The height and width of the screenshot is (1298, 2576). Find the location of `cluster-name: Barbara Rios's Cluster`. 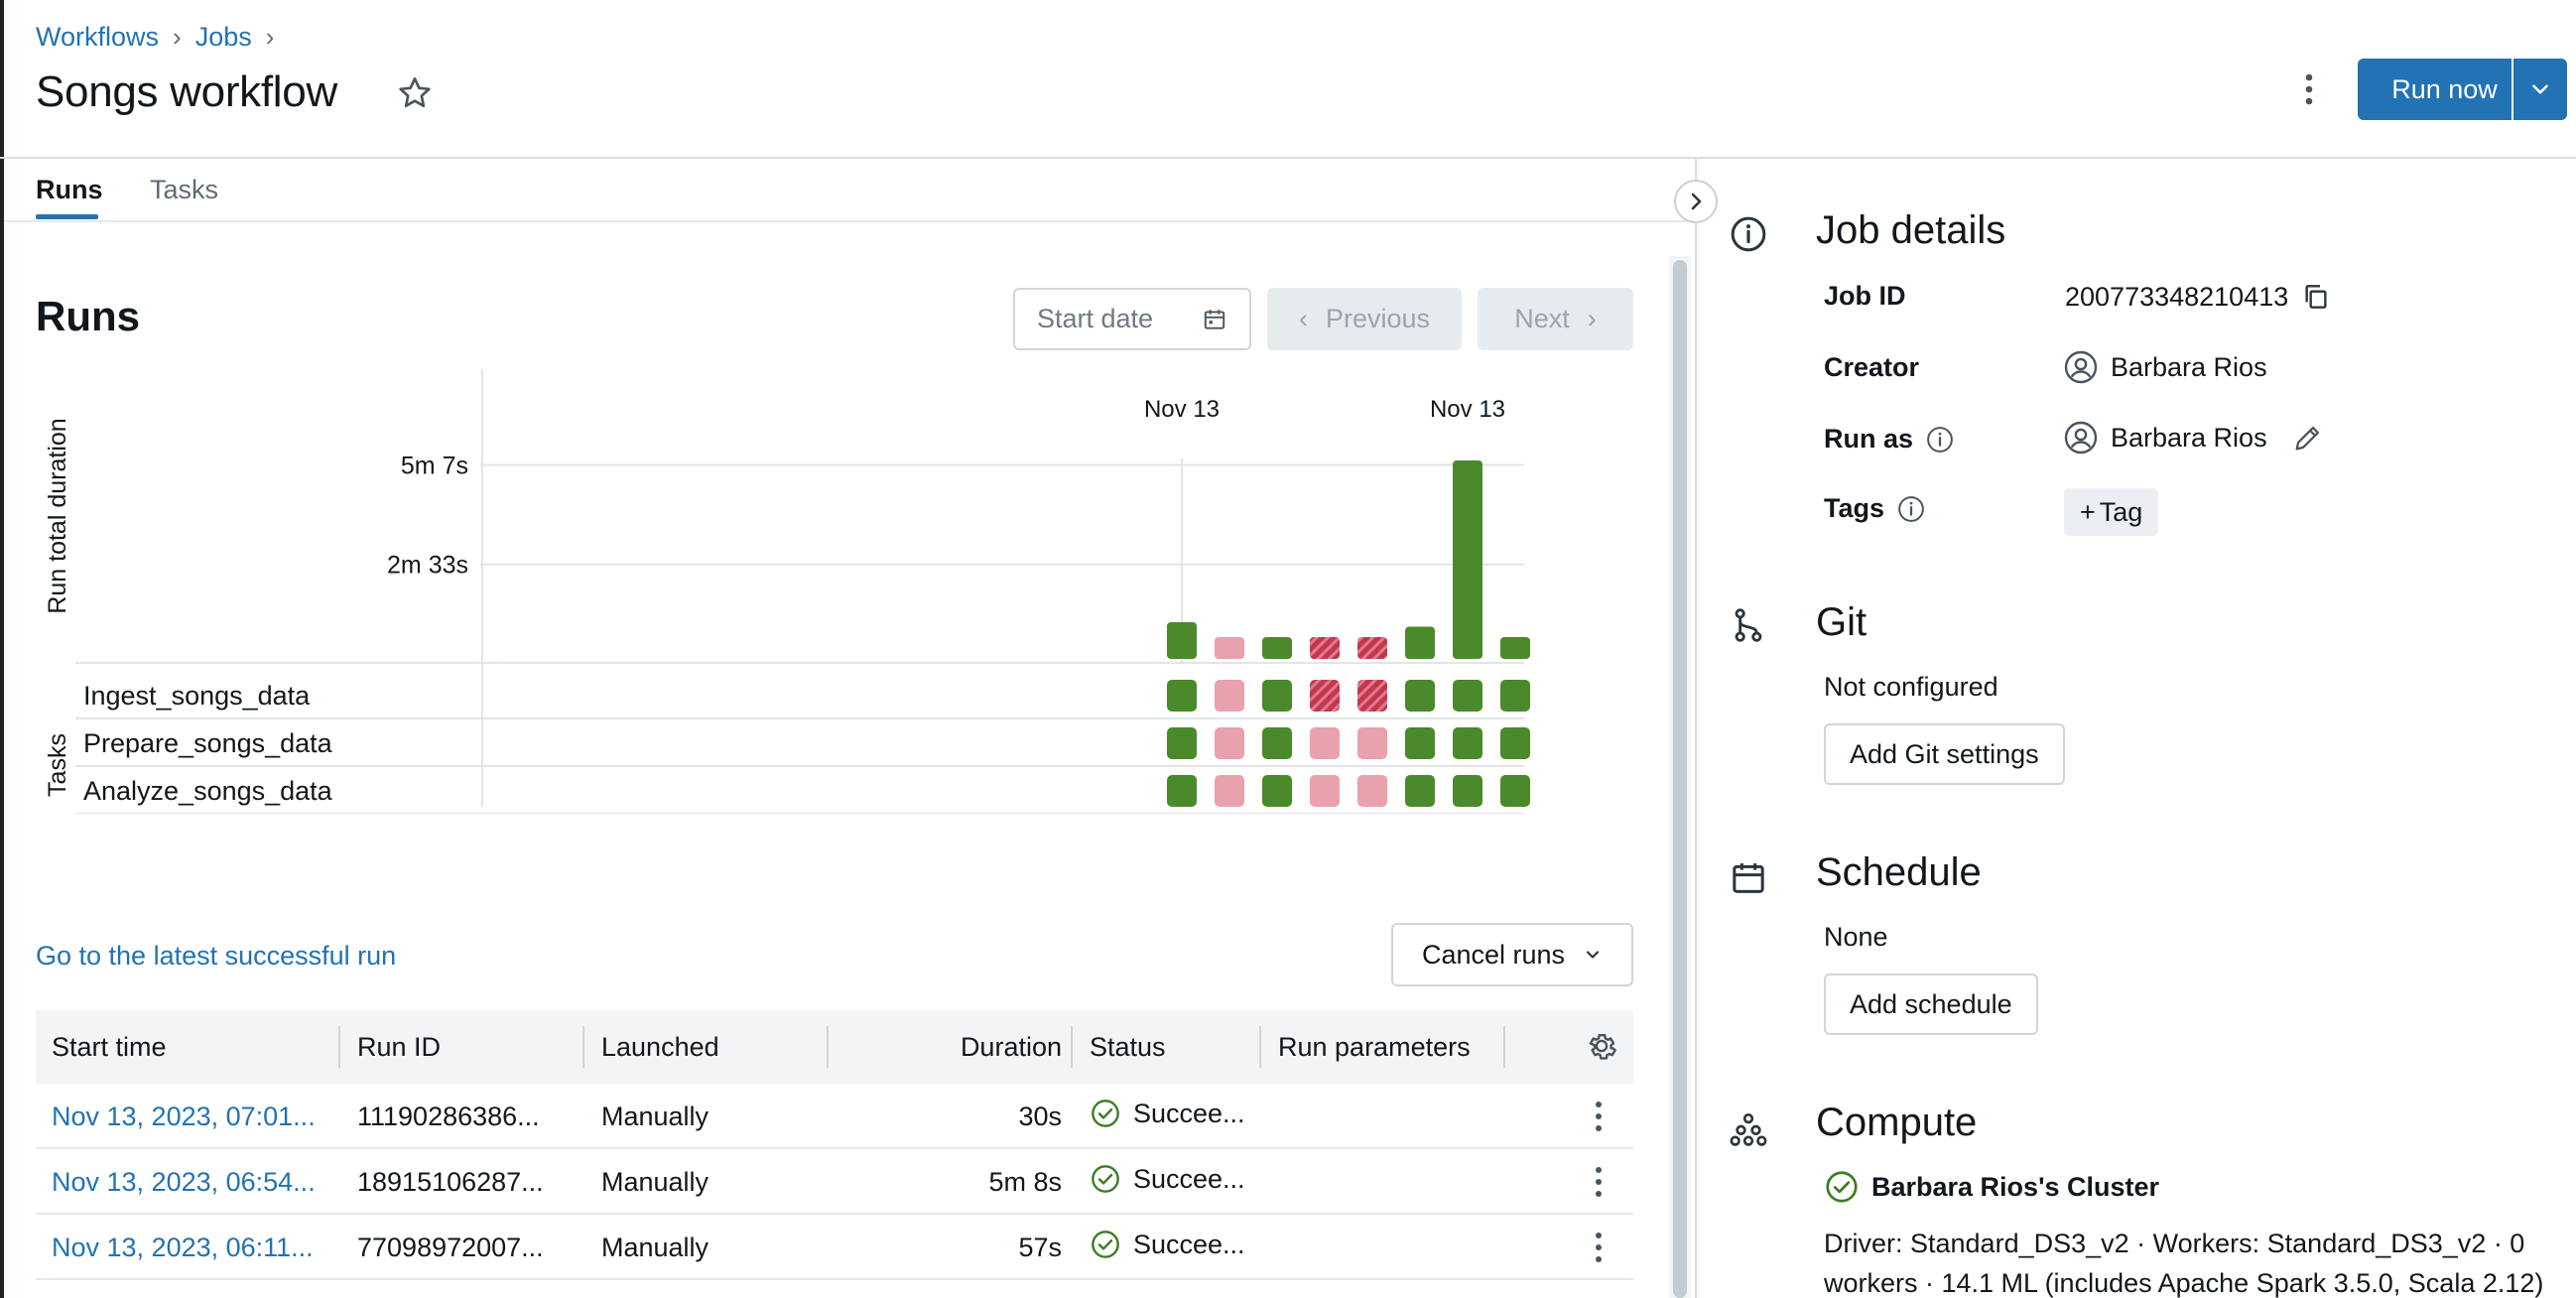

cluster-name: Barbara Rios's Cluster is located at coordinates (2015, 1187).